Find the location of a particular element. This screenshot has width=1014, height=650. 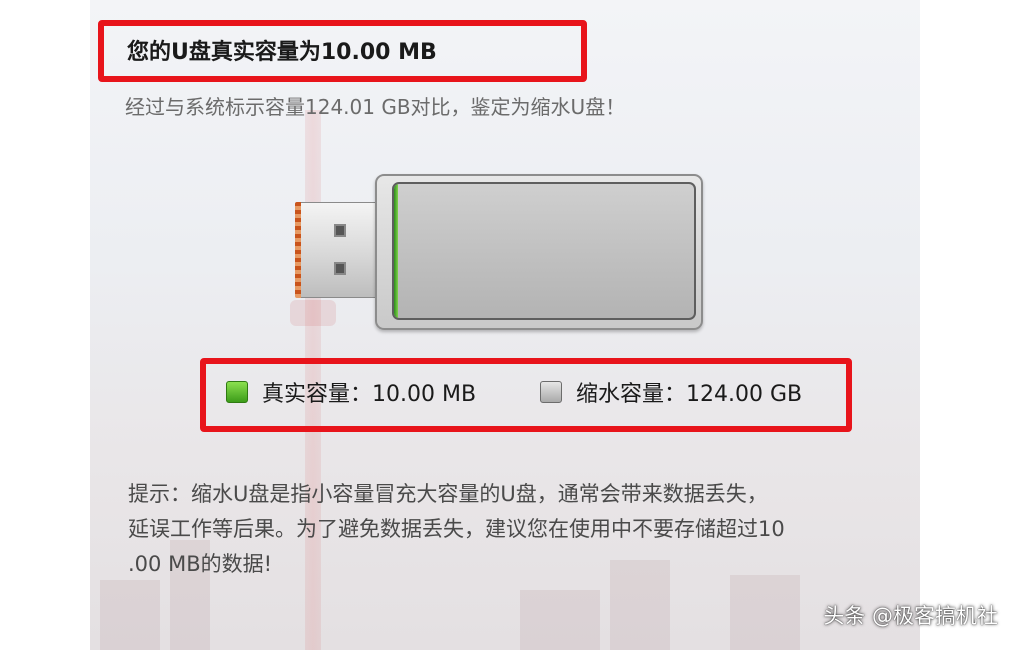

legend-item-real: 真实容量：10.00 MB is located at coordinates (351, 392).